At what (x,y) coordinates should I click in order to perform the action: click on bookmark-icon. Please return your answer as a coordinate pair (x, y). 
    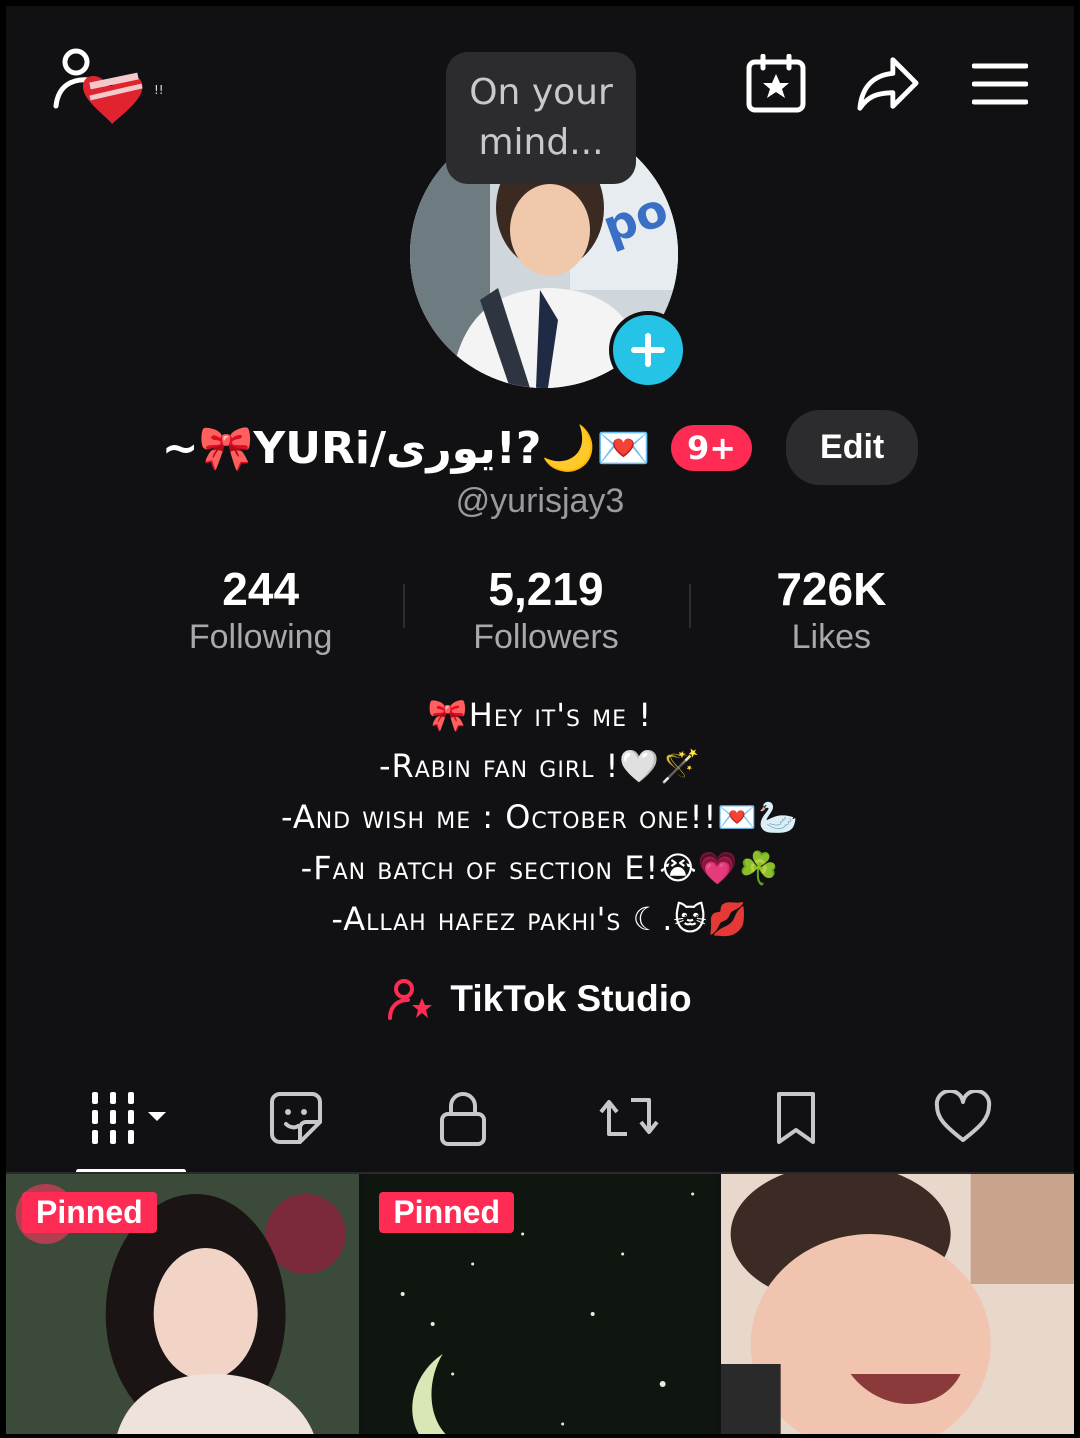
    Looking at the image, I should click on (796, 1118).